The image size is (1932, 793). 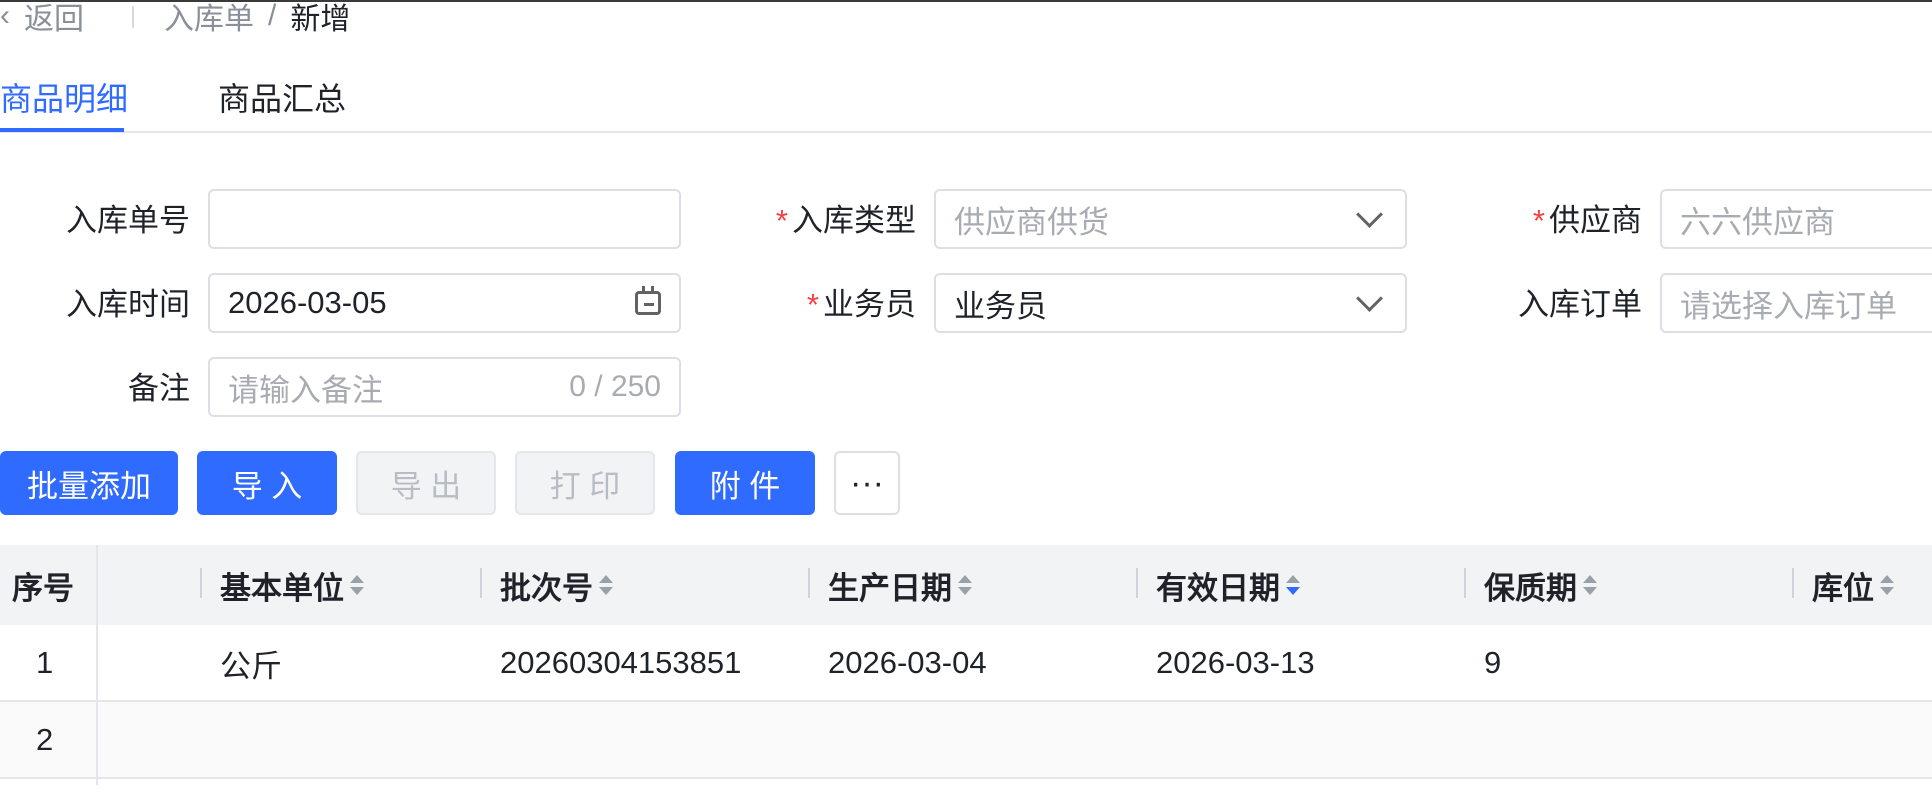 I want to click on table-cell-produced: 2026-03-04, so click(x=907, y=663).